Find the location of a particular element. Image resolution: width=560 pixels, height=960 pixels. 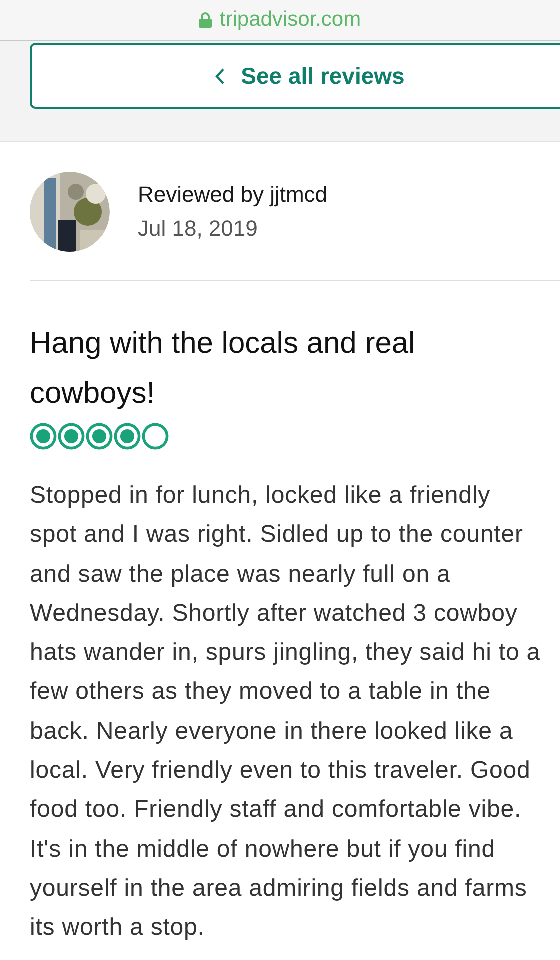

chevron-left-icon is located at coordinates (220, 76).